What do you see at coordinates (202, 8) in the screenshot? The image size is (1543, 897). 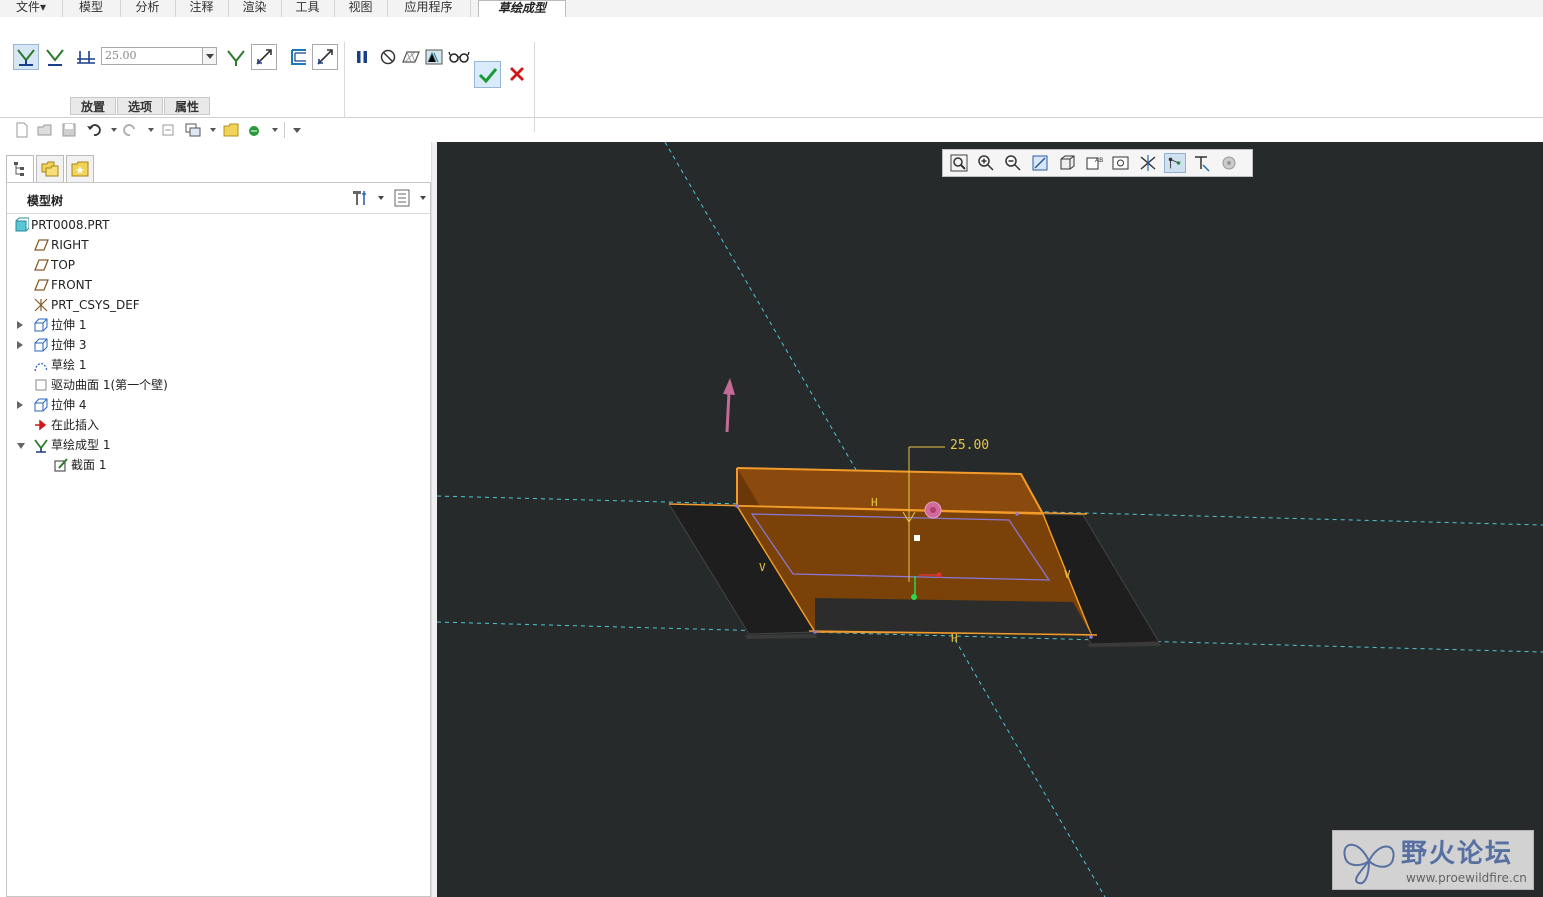 I see `menu-tab-annotate: 注释` at bounding box center [202, 8].